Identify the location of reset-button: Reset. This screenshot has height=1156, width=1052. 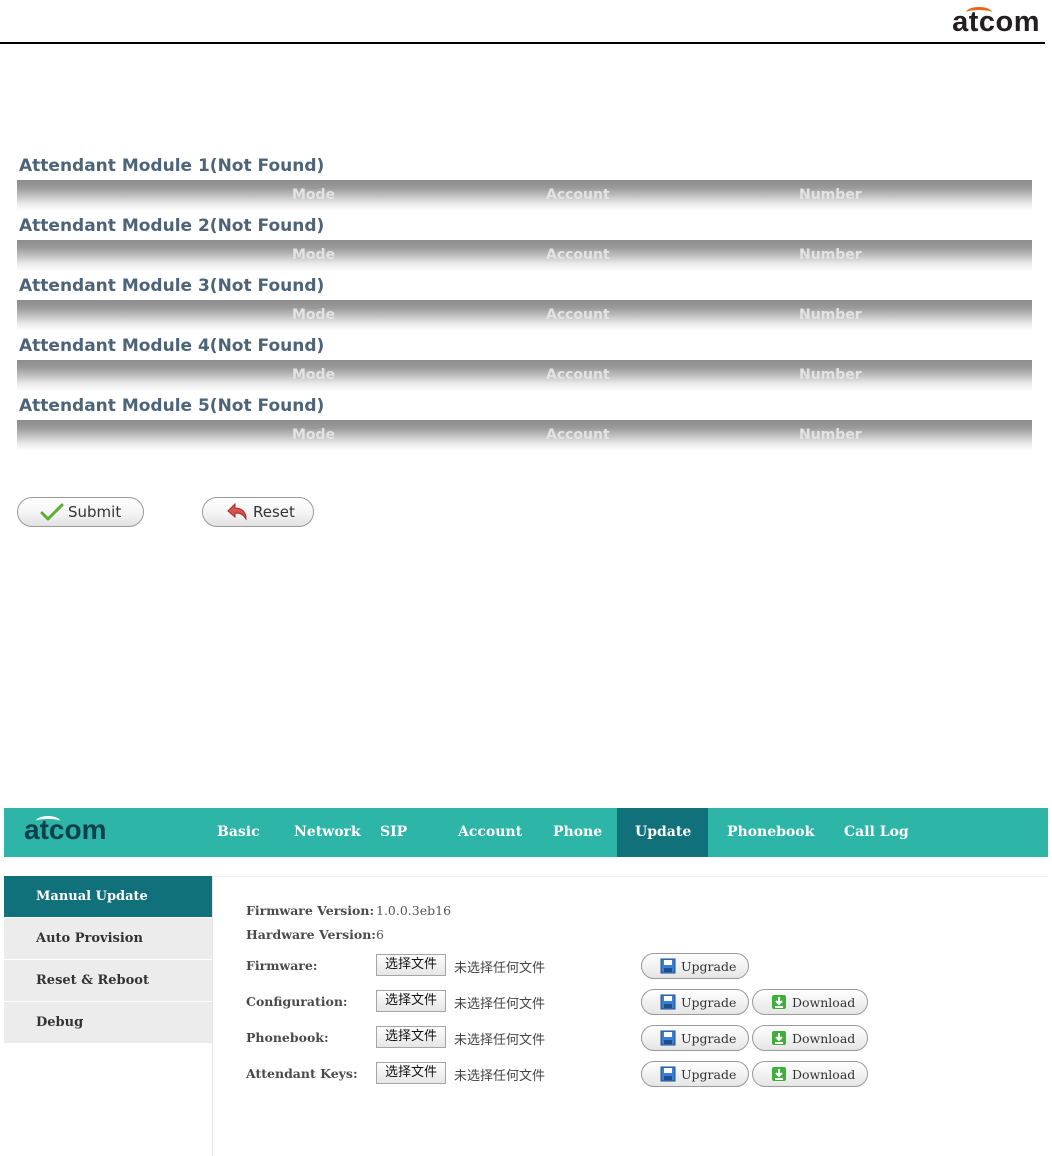
(258, 512).